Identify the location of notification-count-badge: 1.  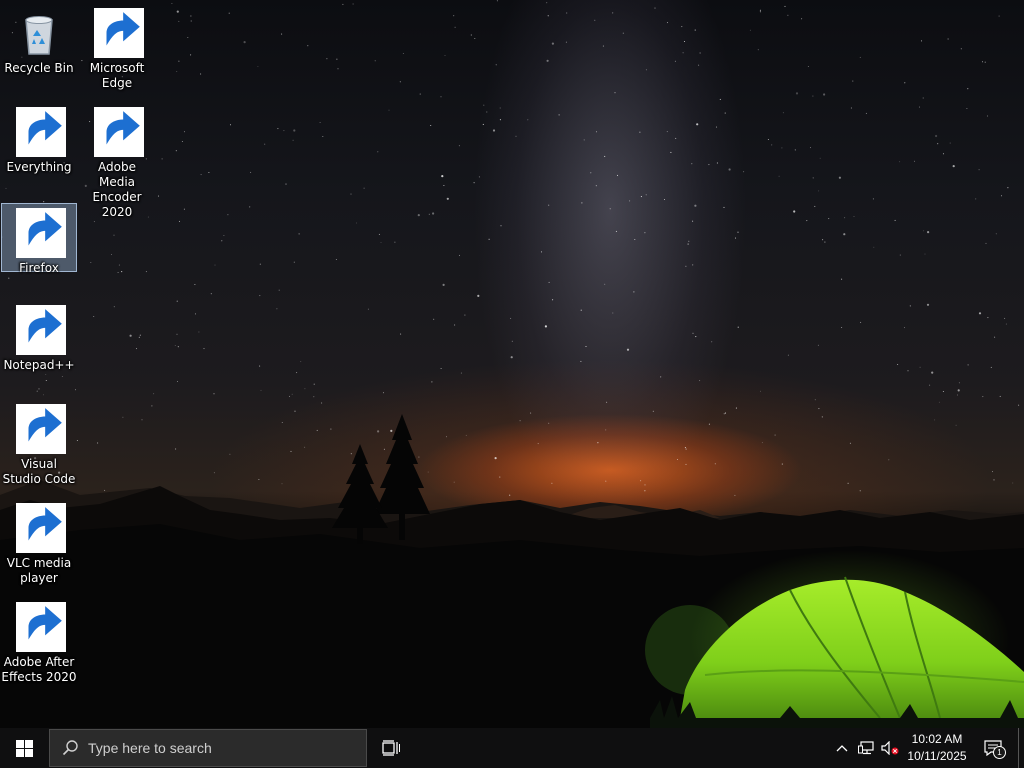
(999, 752).